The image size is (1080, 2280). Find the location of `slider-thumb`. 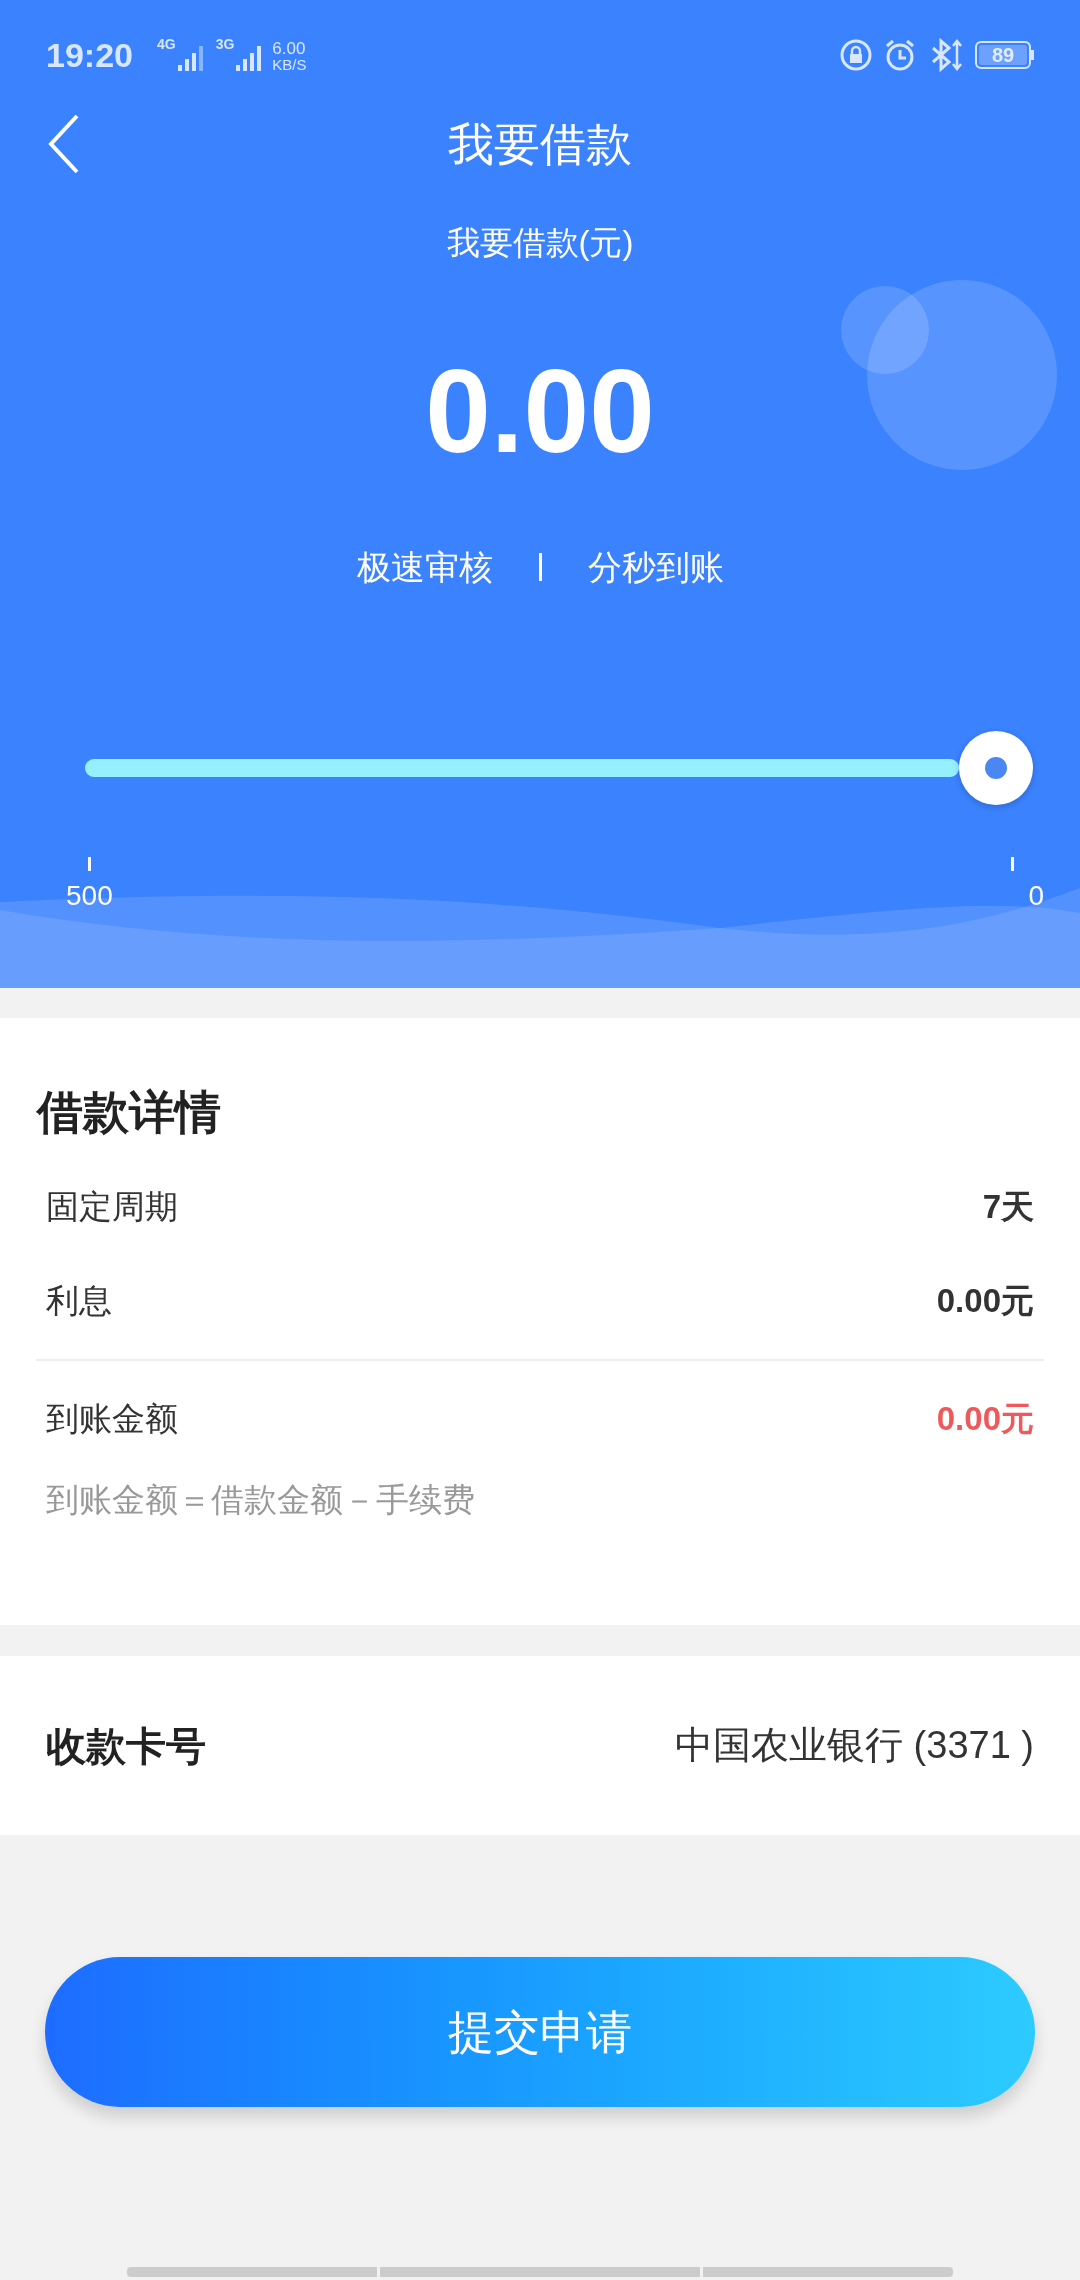

slider-thumb is located at coordinates (996, 767).